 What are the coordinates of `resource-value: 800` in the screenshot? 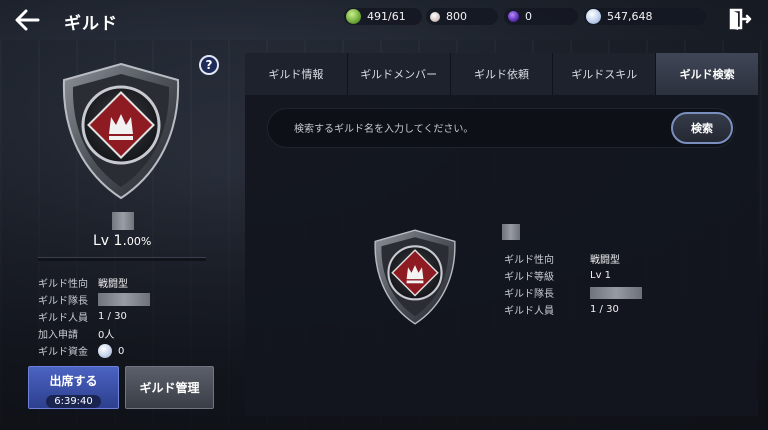 It's located at (456, 16).